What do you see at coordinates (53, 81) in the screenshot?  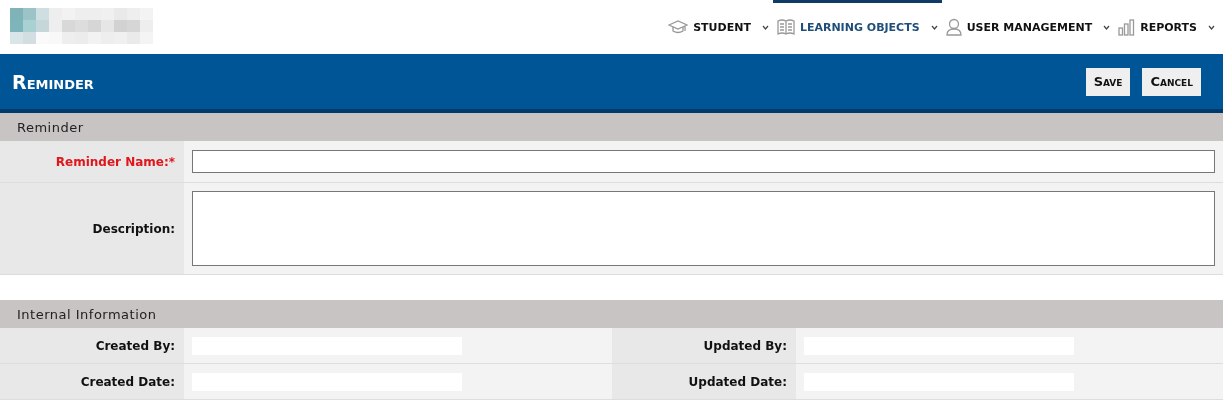 I see `page-title: Reminder` at bounding box center [53, 81].